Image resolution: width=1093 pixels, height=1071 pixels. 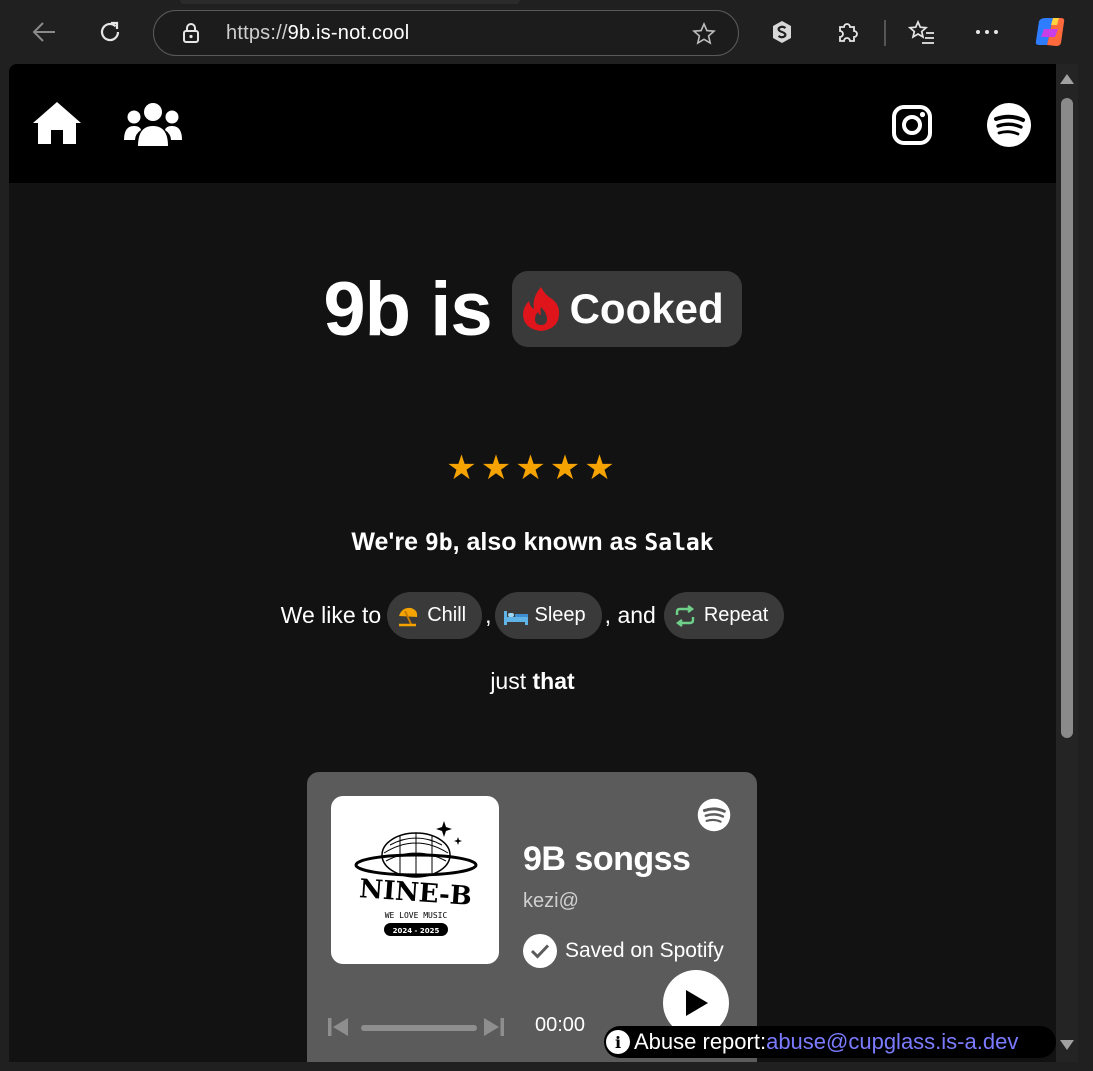 What do you see at coordinates (714, 817) in the screenshot?
I see `spotify-logo-icon` at bounding box center [714, 817].